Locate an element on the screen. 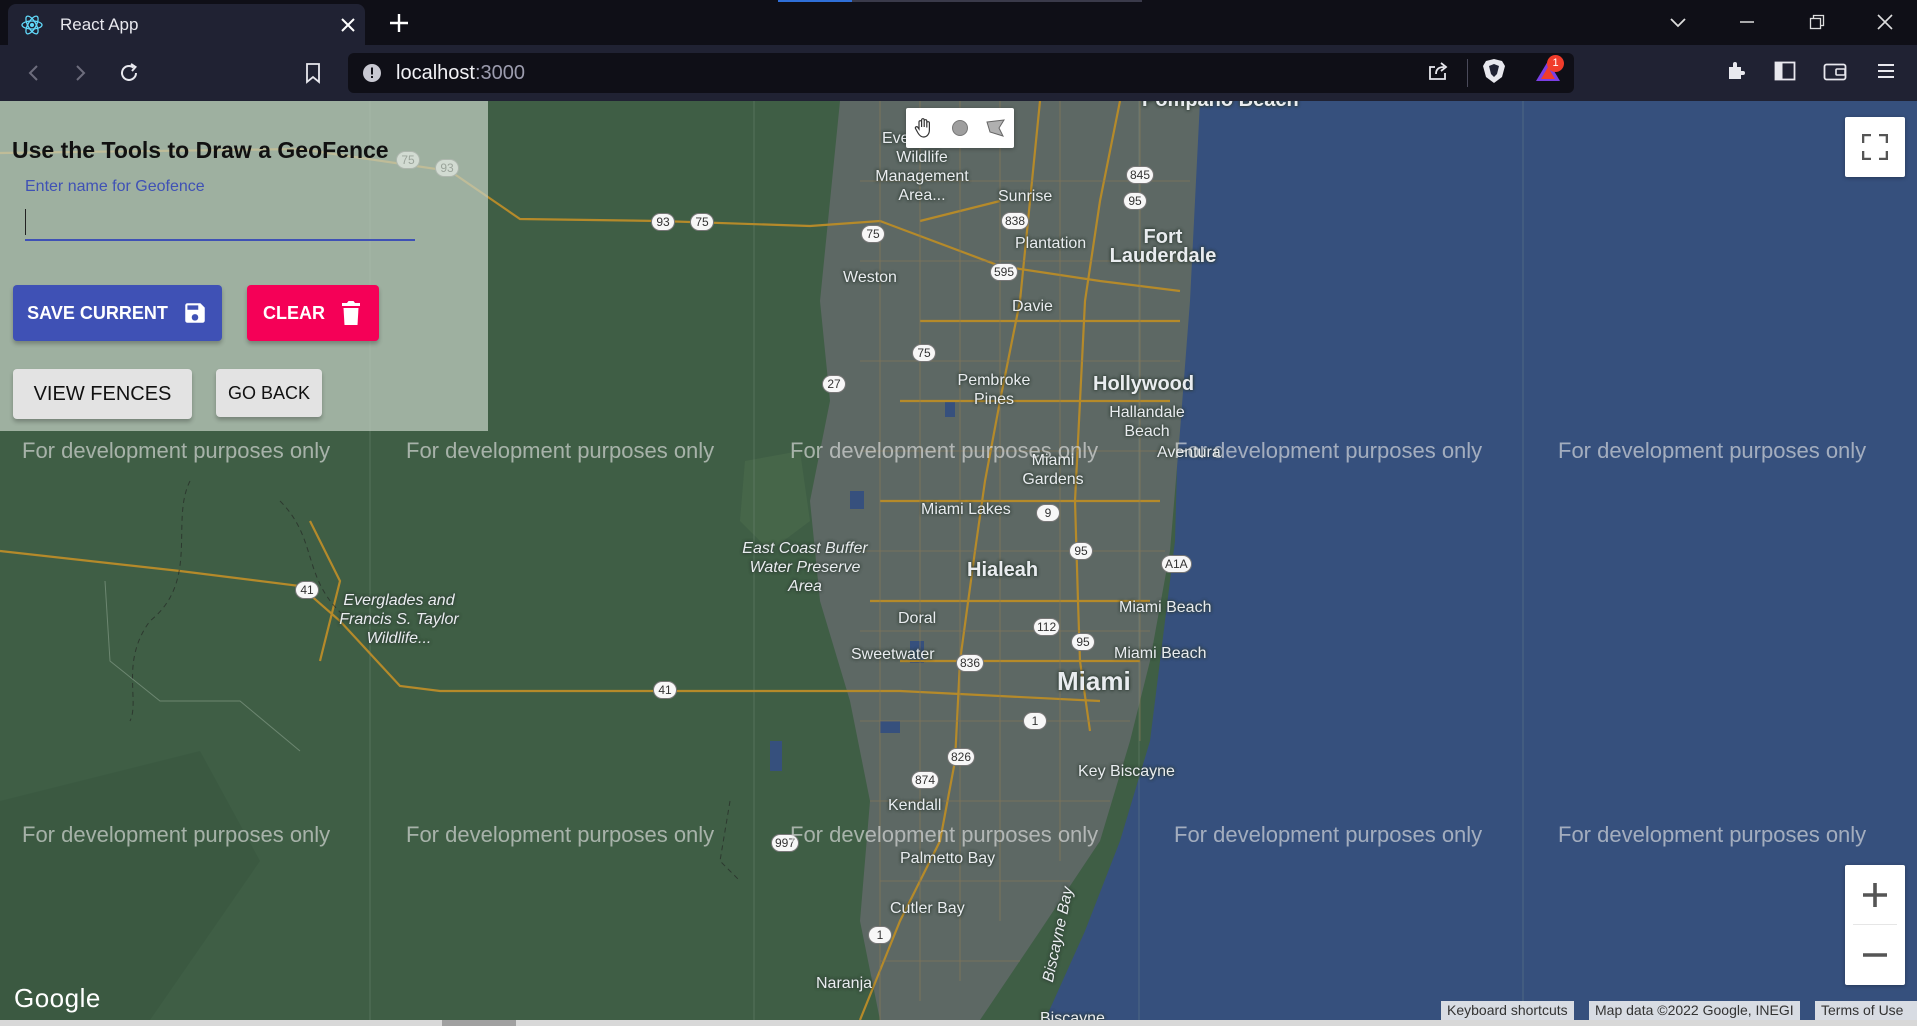 This screenshot has height=1026, width=1917. bookmark-icon is located at coordinates (313, 73).